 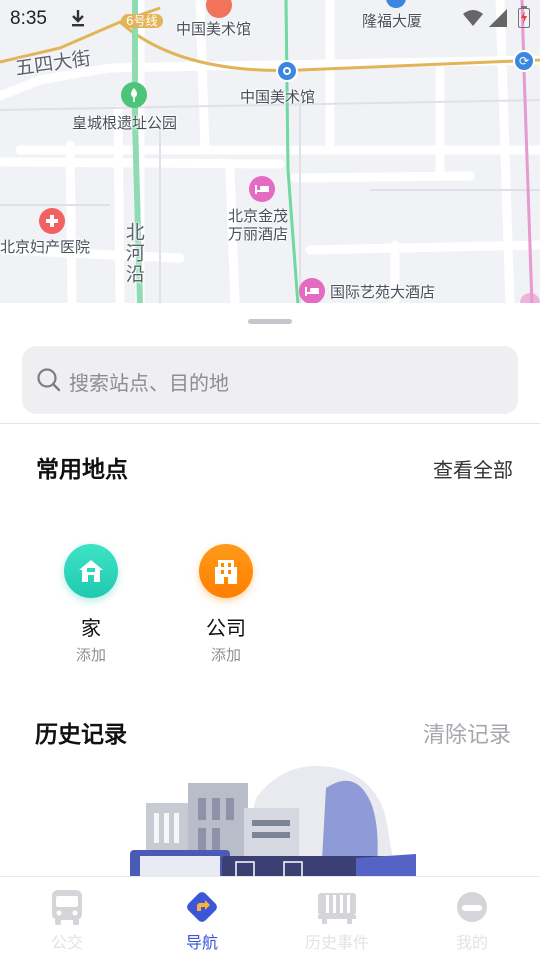 I want to click on battery-charging-icon, so click(x=524, y=17).